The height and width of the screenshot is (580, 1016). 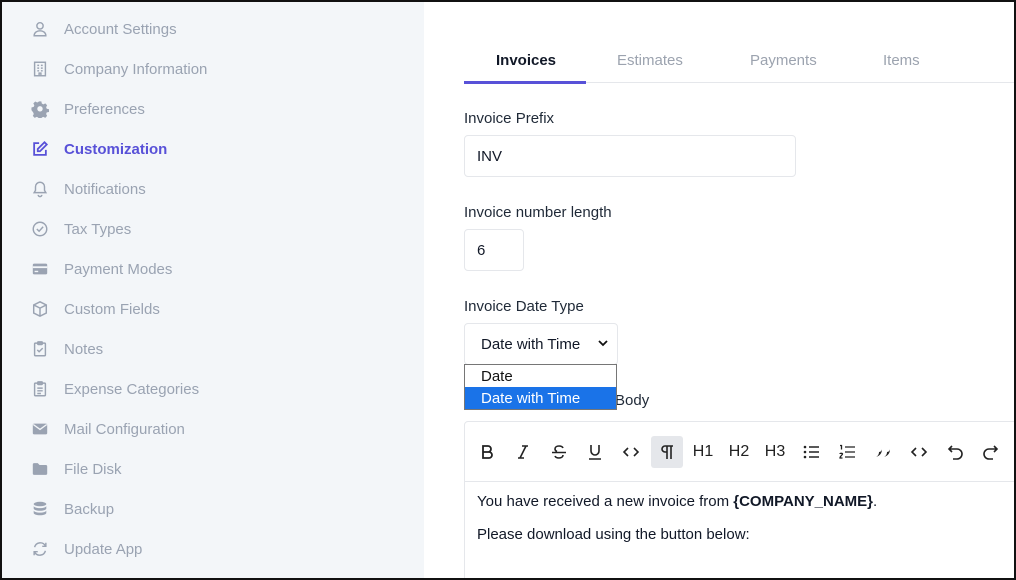 I want to click on bold-button, so click(x=487, y=452).